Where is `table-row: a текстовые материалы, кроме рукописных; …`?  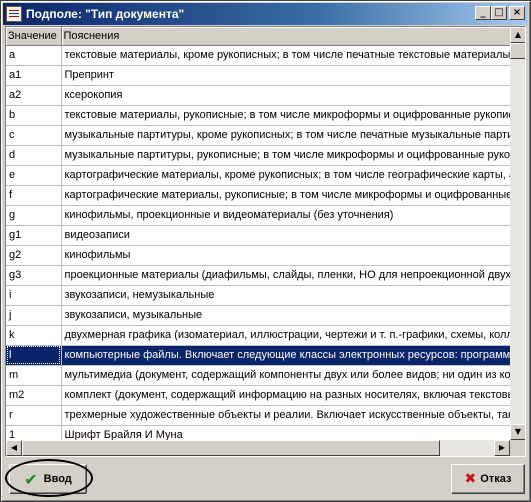 table-row: a текстовые материалы, кроме рукописных; … is located at coordinates (258, 55).